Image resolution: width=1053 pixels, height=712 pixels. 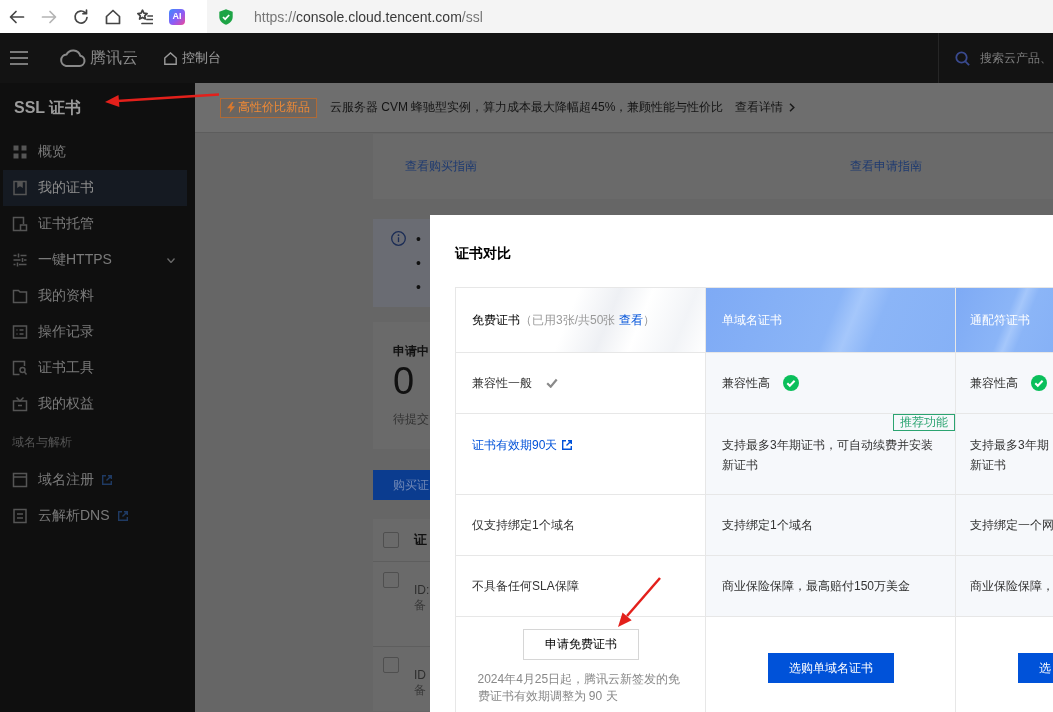 I want to click on sidebar-title: SSL 证书, so click(x=48, y=108).